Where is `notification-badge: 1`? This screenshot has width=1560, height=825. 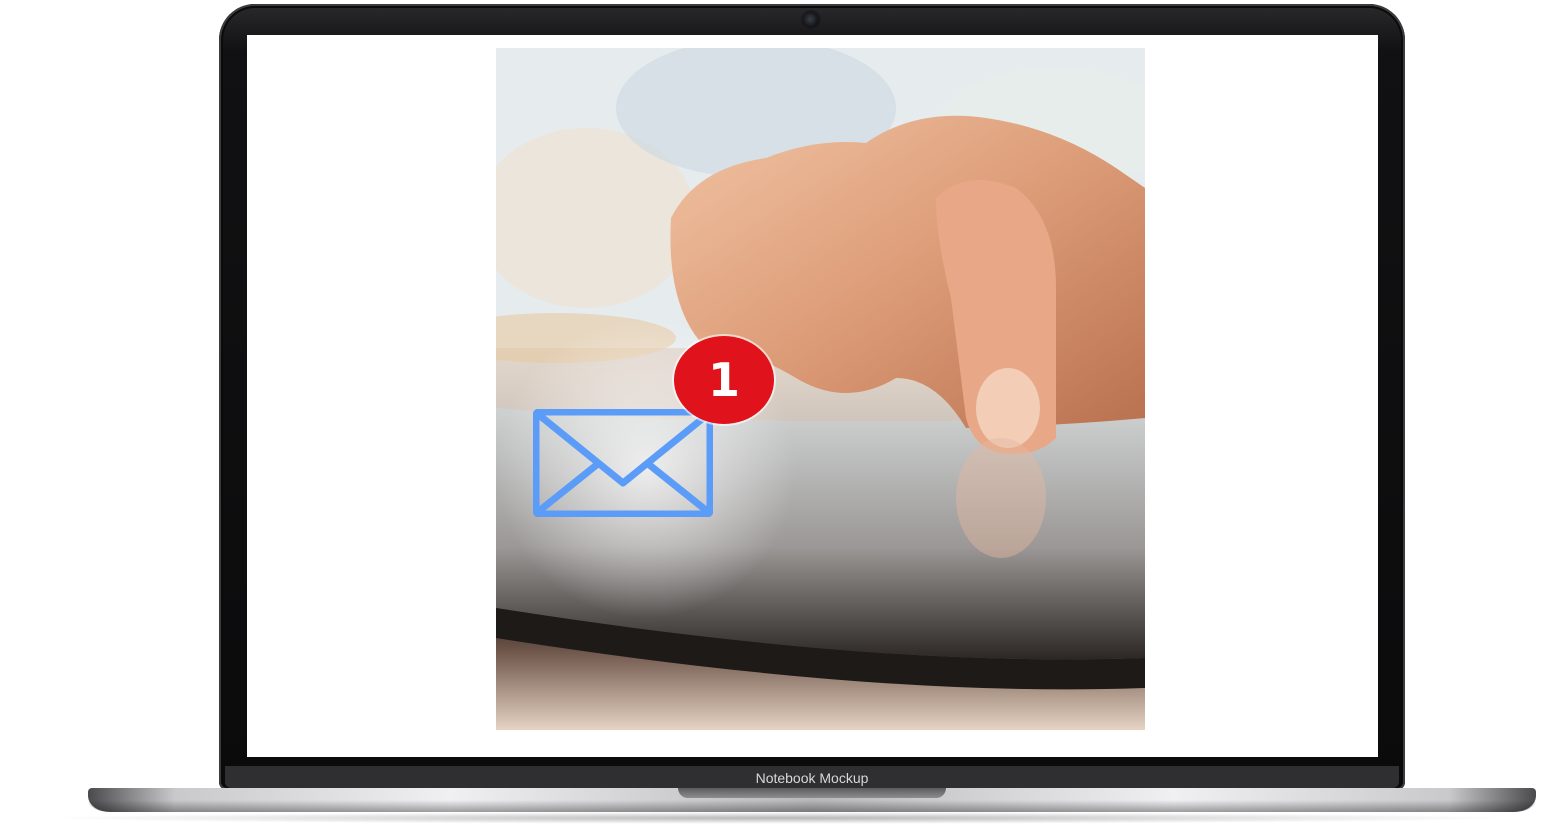 notification-badge: 1 is located at coordinates (724, 380).